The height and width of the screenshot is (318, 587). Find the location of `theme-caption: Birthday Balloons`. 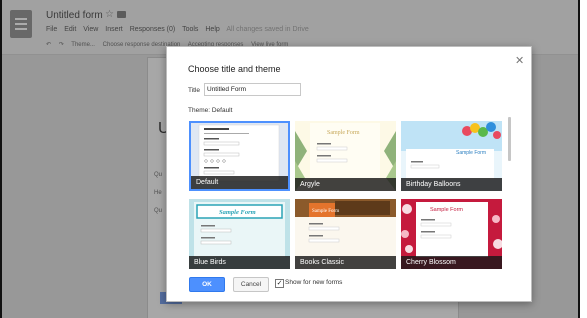

theme-caption: Birthday Balloons is located at coordinates (451, 184).